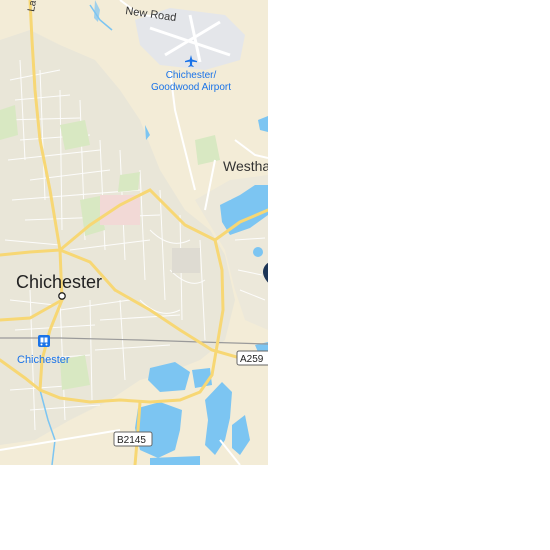  Describe the element at coordinates (44, 341) in the screenshot. I see `train-icon` at that location.